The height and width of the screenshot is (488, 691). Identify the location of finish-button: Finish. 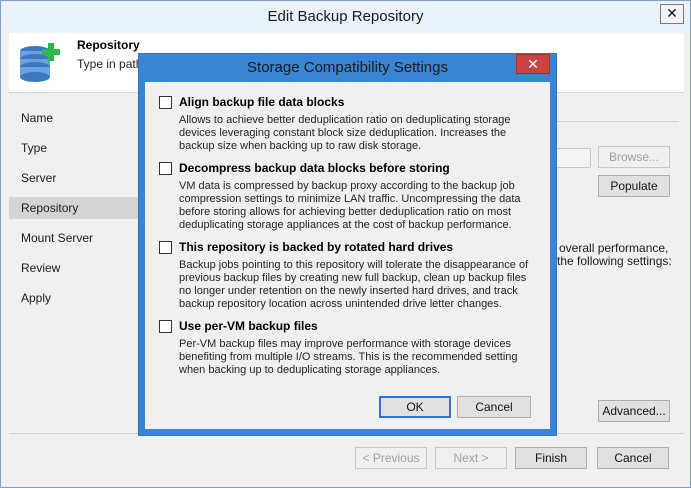
(551, 458).